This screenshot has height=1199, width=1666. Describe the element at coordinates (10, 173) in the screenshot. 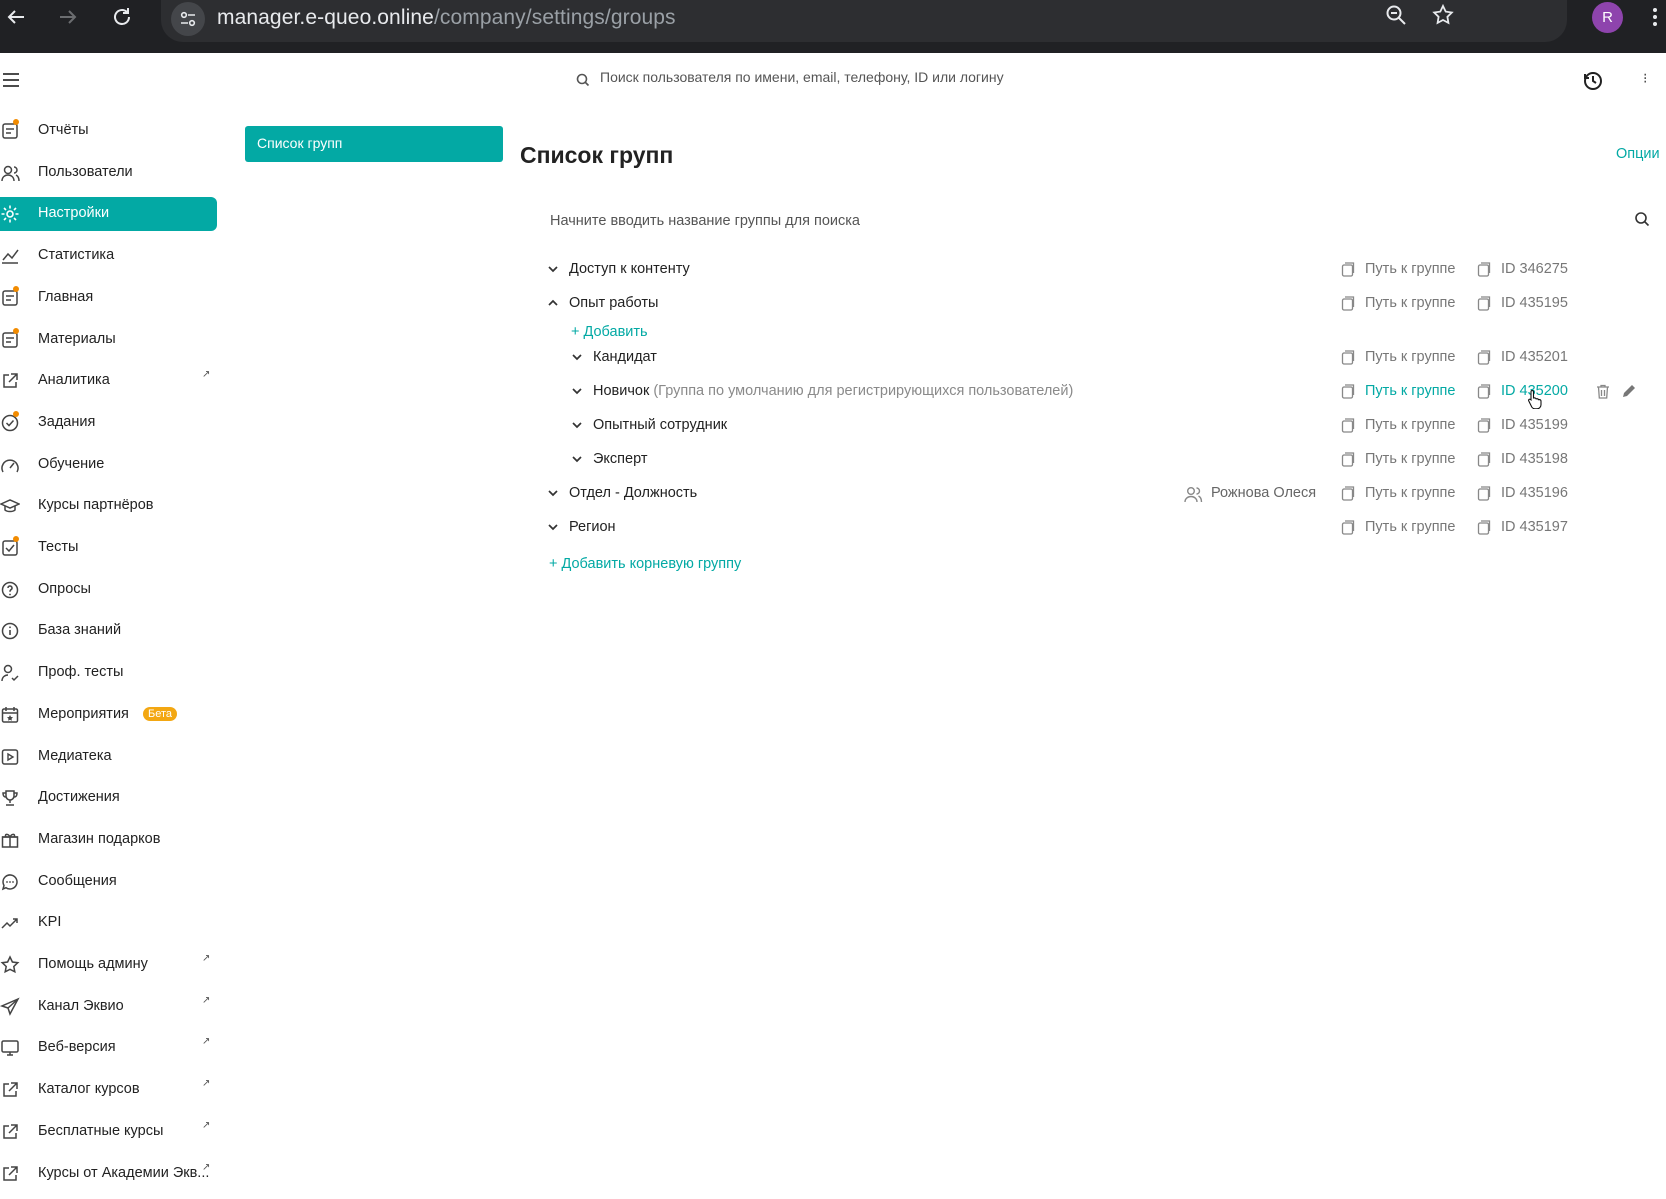

I see `users-icon` at that location.